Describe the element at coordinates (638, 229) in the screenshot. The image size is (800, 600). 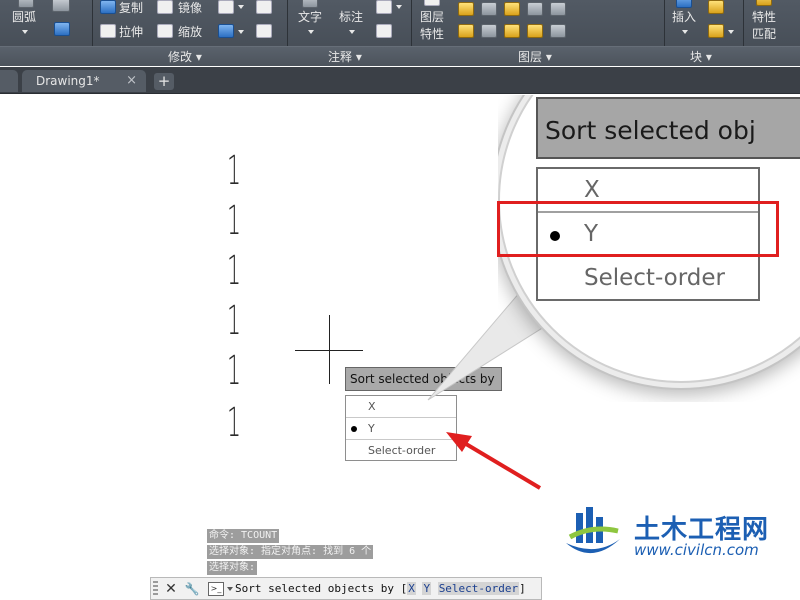
I see `red-highlight-box` at that location.